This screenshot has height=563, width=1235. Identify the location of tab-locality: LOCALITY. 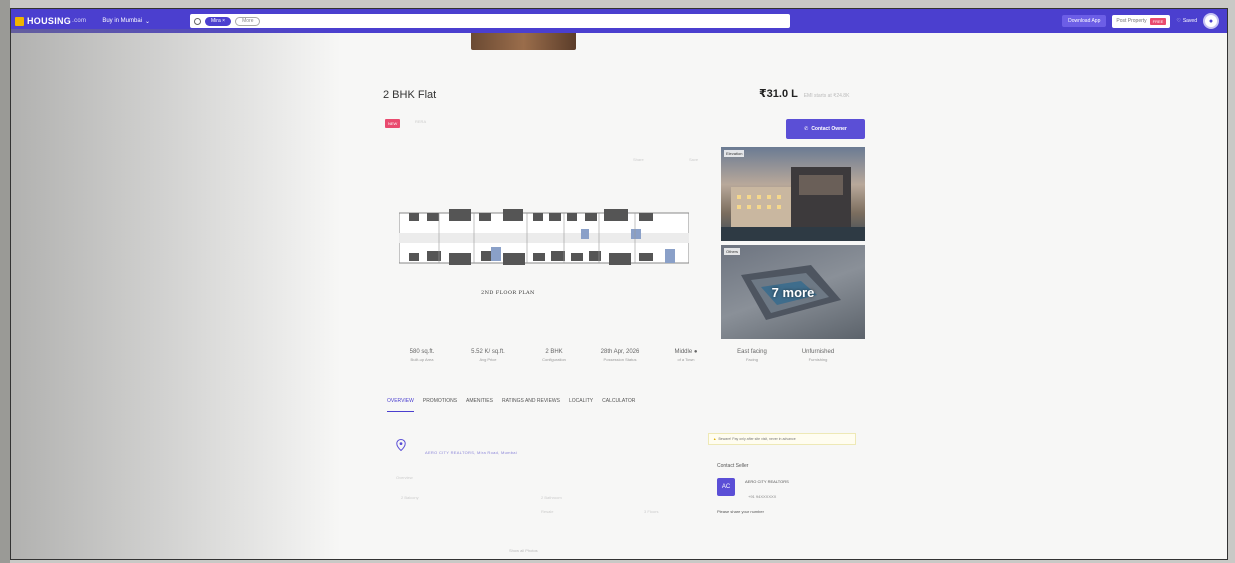
(581, 405).